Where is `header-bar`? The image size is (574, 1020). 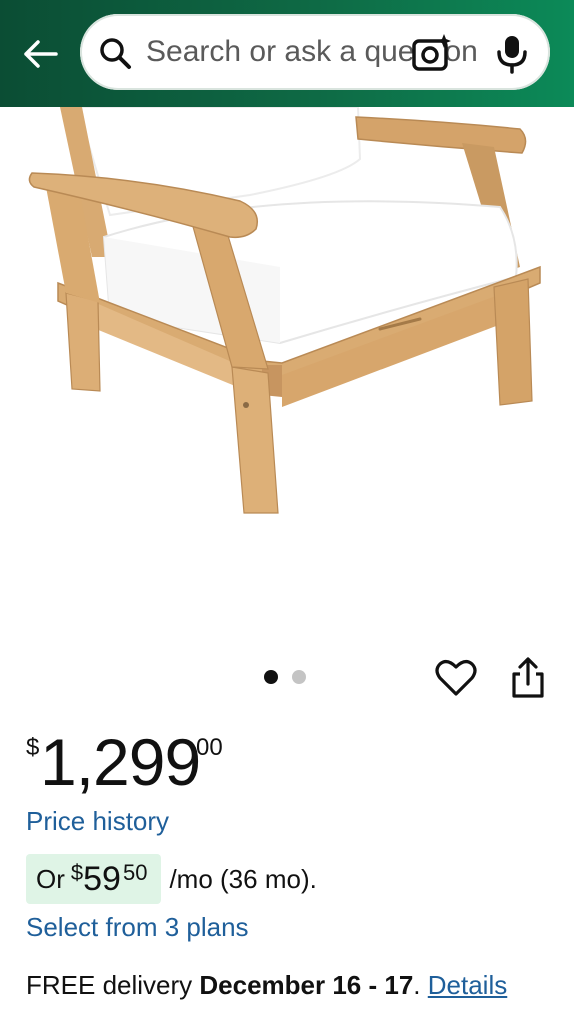 header-bar is located at coordinates (287, 53).